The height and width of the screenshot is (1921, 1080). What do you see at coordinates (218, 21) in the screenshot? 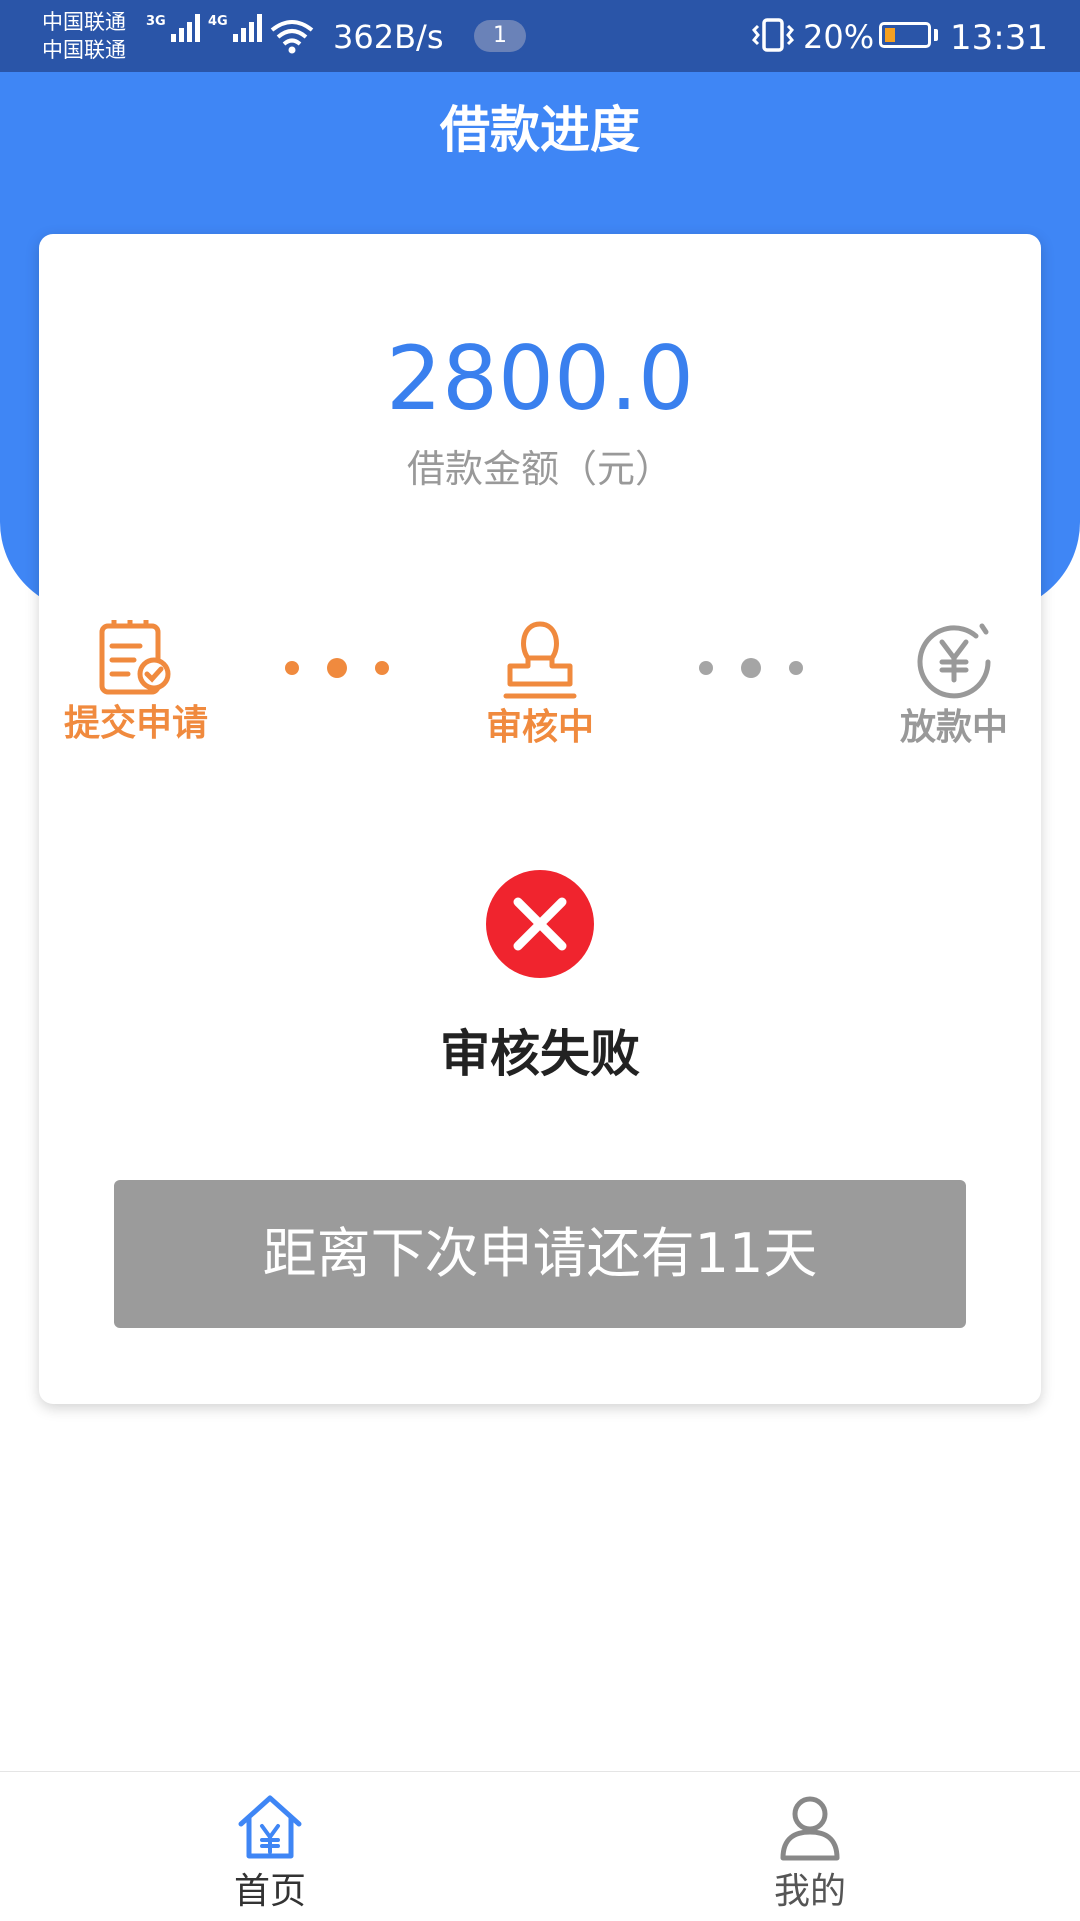
I see `network-type-2: 4G` at bounding box center [218, 21].